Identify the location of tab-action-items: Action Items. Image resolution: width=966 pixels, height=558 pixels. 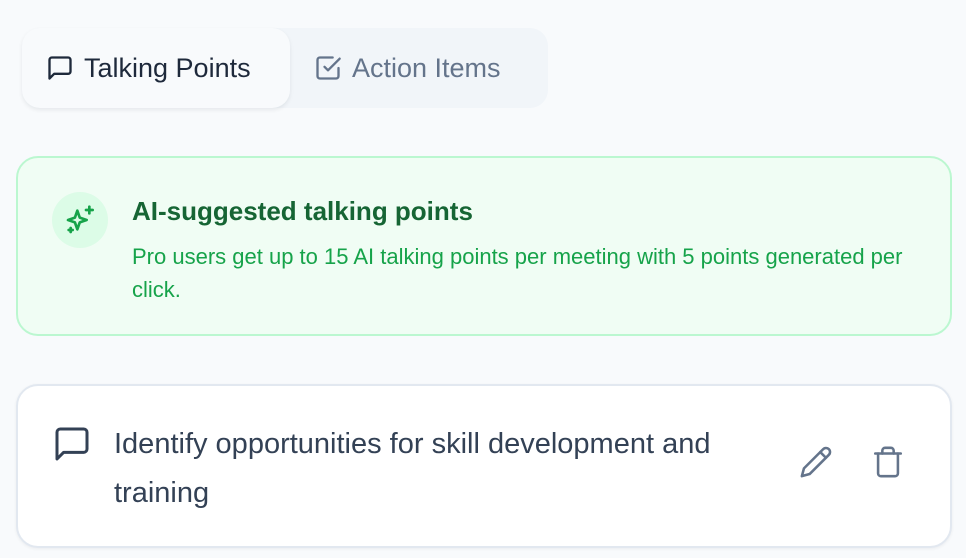
(407, 68).